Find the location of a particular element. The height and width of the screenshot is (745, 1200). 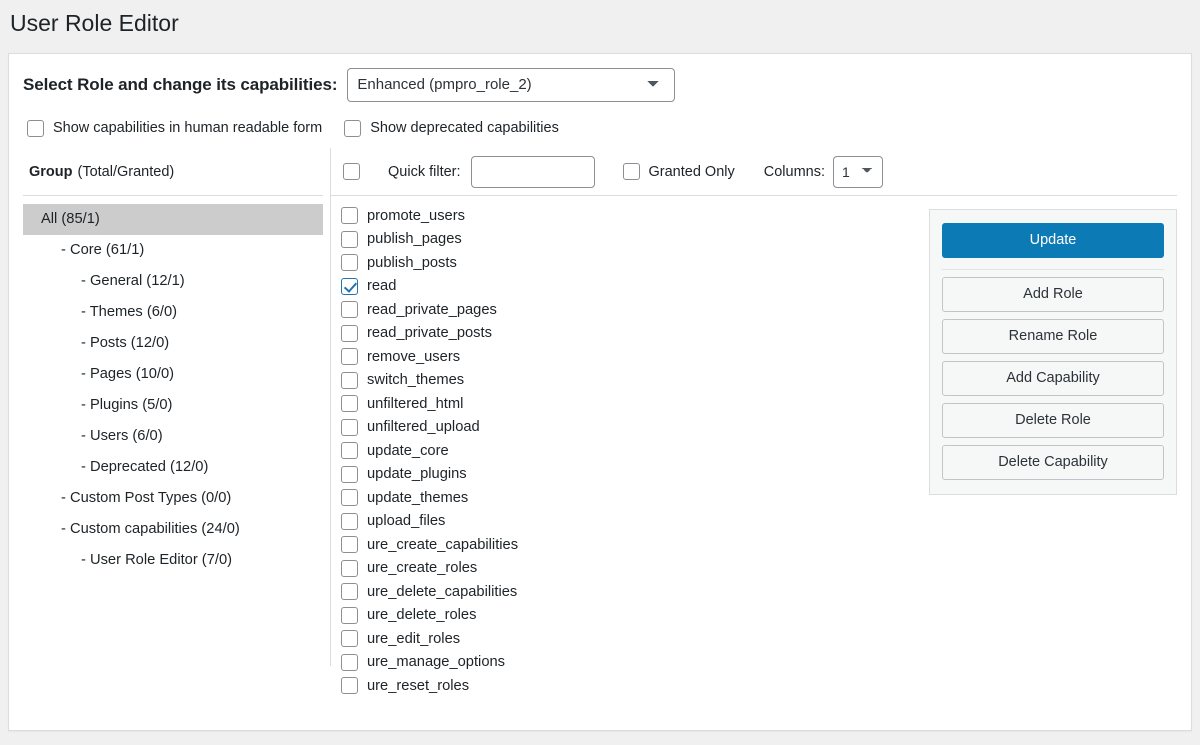

filter-toolbar: Quick filter: Granted Only Columns: 123 is located at coordinates (754, 172).